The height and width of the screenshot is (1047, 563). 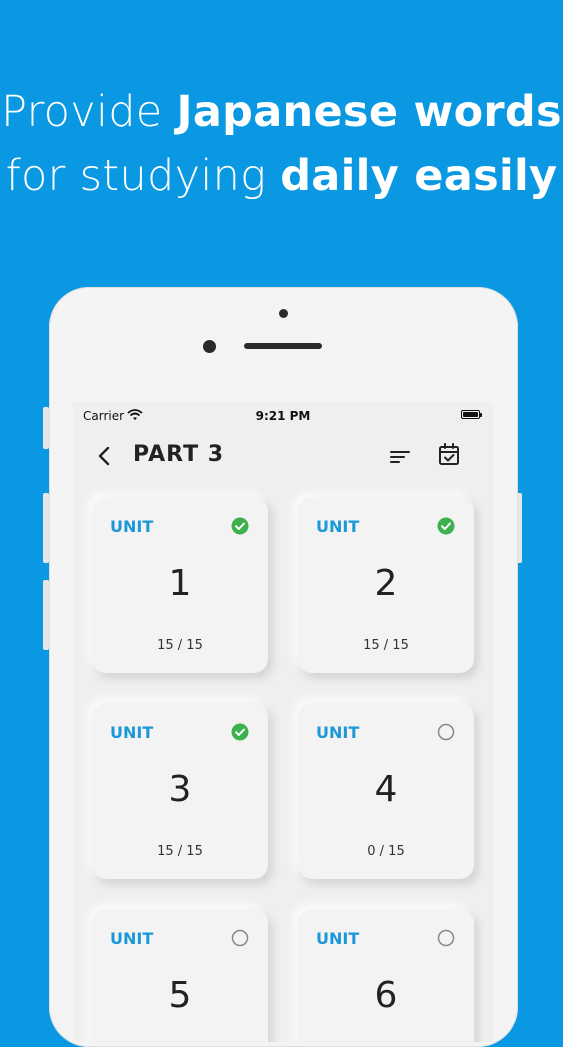 What do you see at coordinates (471, 414) in the screenshot?
I see `battery-icon` at bounding box center [471, 414].